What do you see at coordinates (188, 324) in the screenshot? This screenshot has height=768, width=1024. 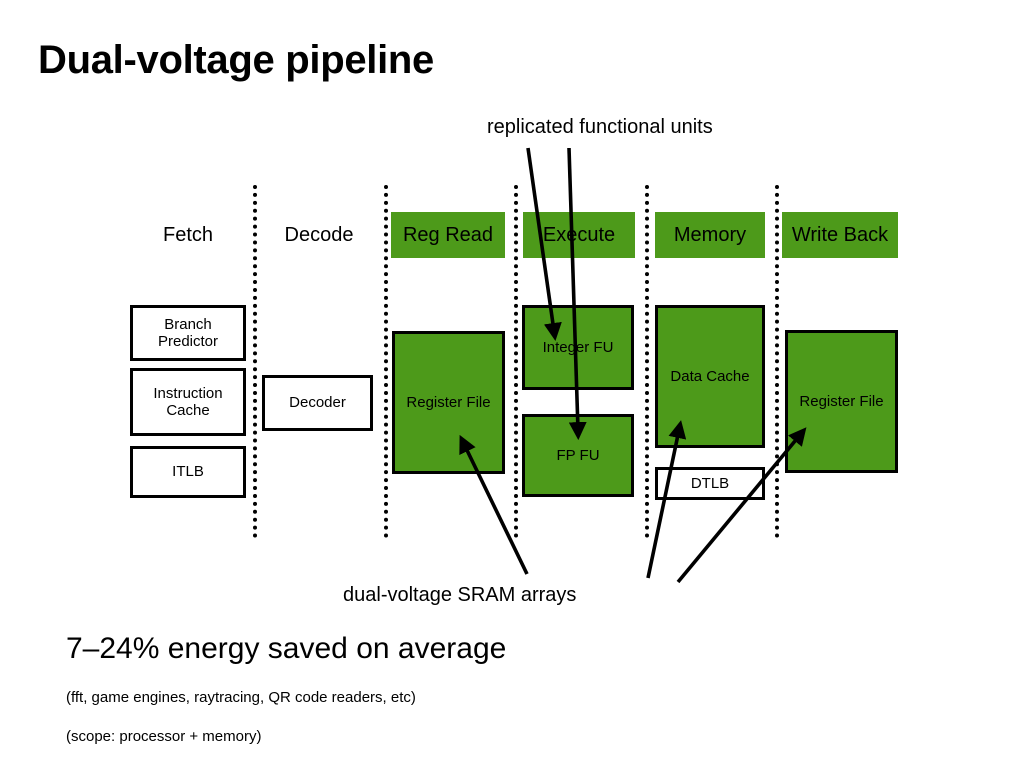 I see `branch-predictor-label-line1: Branch` at bounding box center [188, 324].